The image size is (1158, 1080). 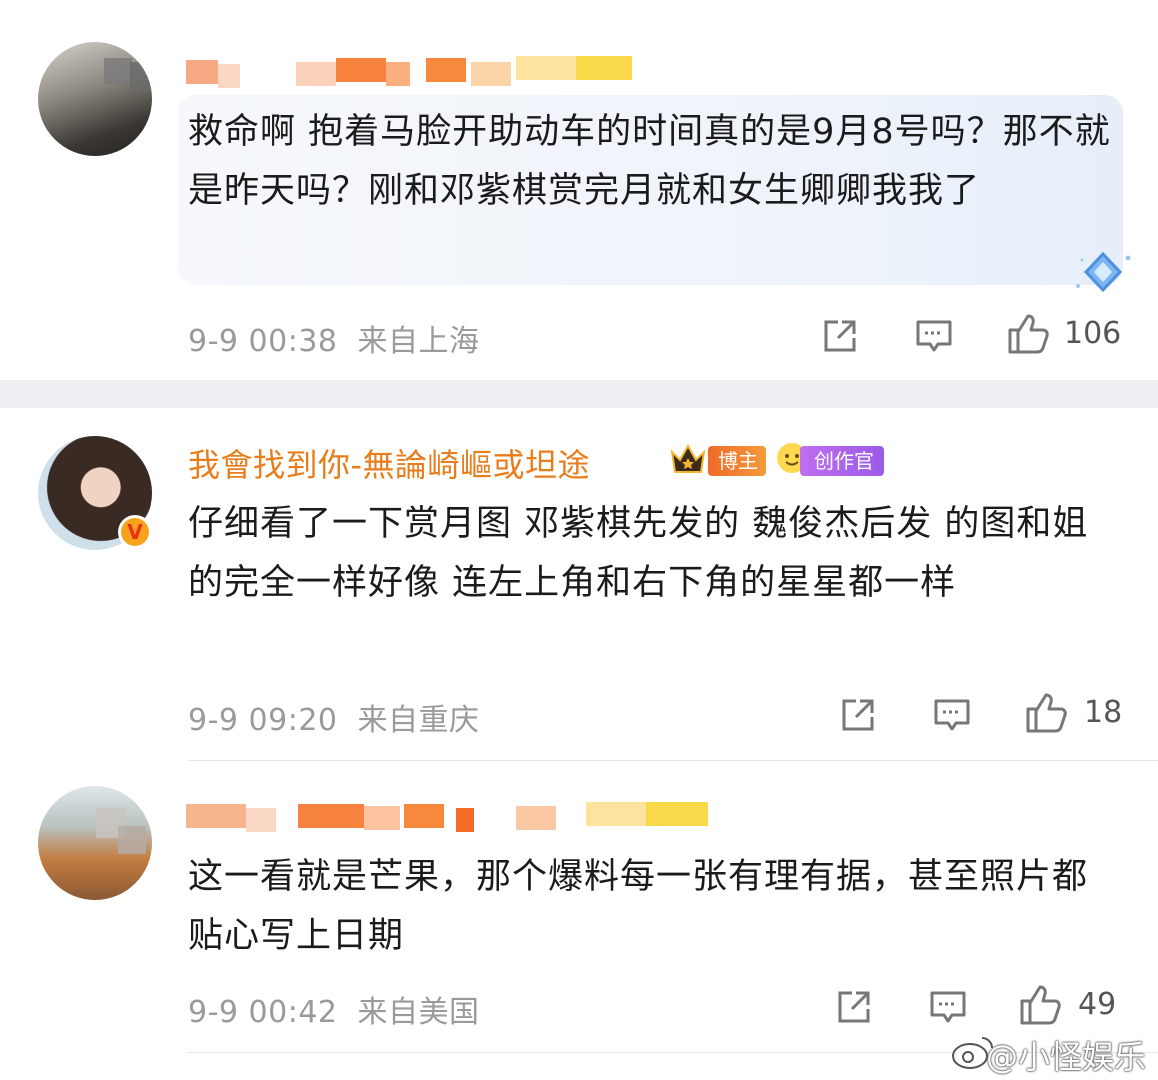 I want to click on username: 我會找到你-無論崎嶇或坦途, so click(x=389, y=463).